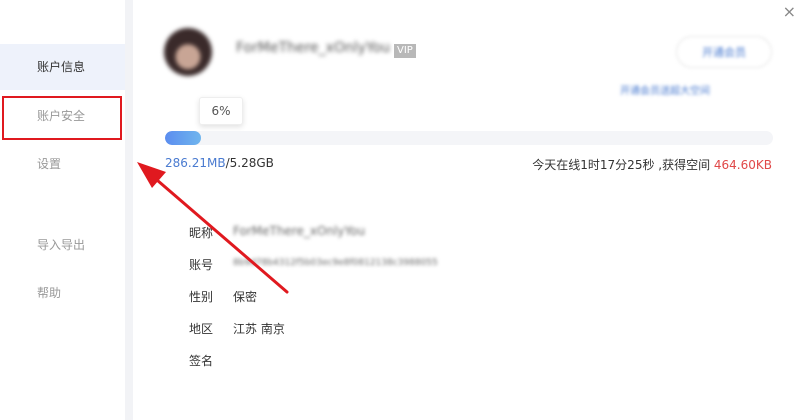  Describe the element at coordinates (469, 138) in the screenshot. I see `storage-progress-bar` at that location.